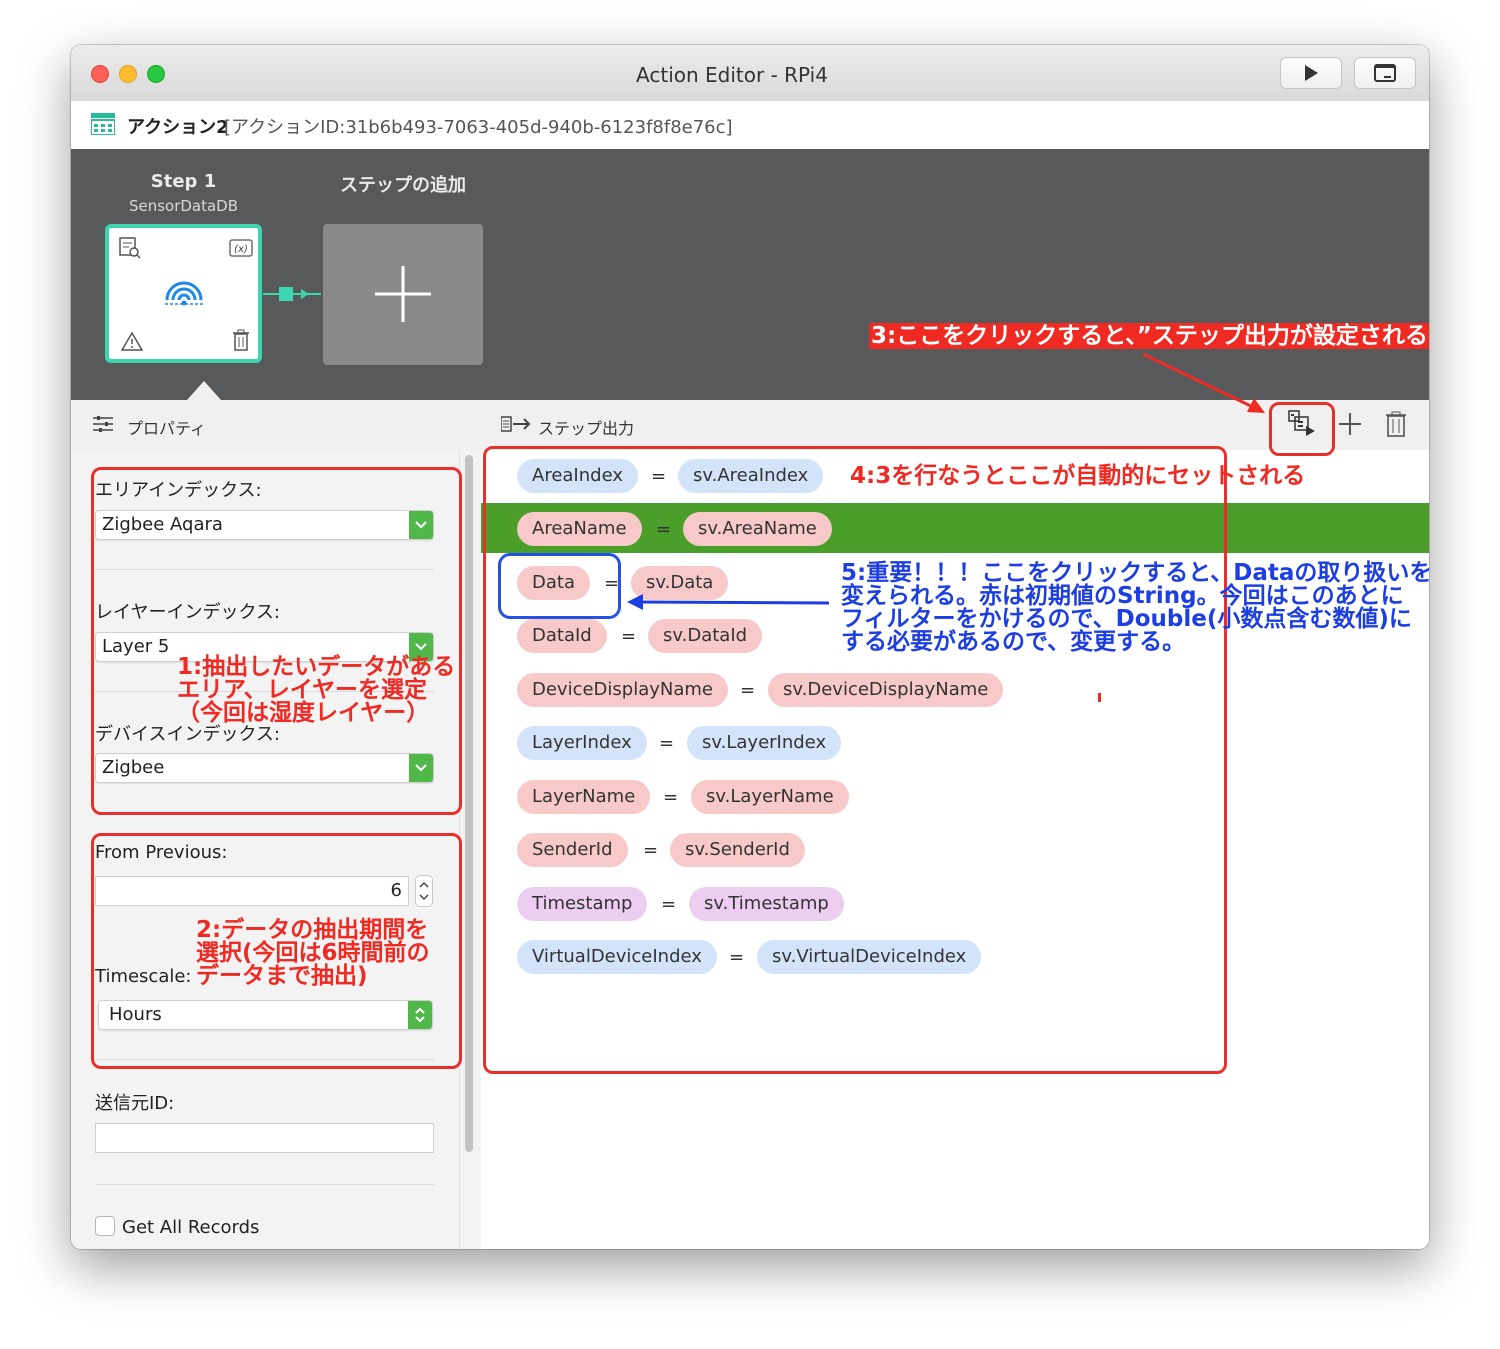 The height and width of the screenshot is (1349, 1500). Describe the element at coordinates (292, 294) in the screenshot. I see `step-connector-icon` at that location.